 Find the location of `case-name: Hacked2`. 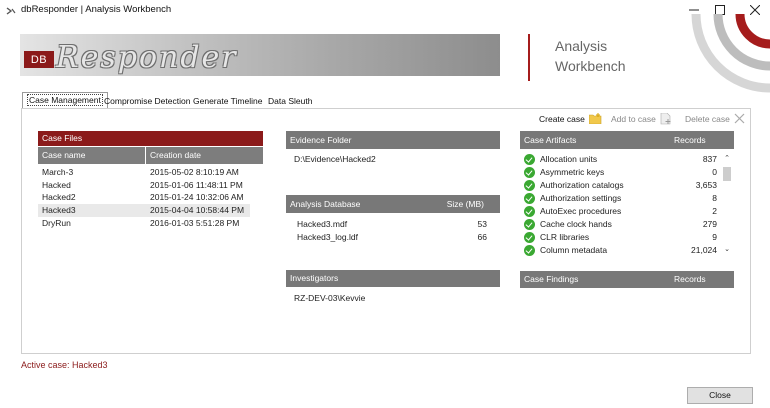

case-name: Hacked2 is located at coordinates (59, 197).